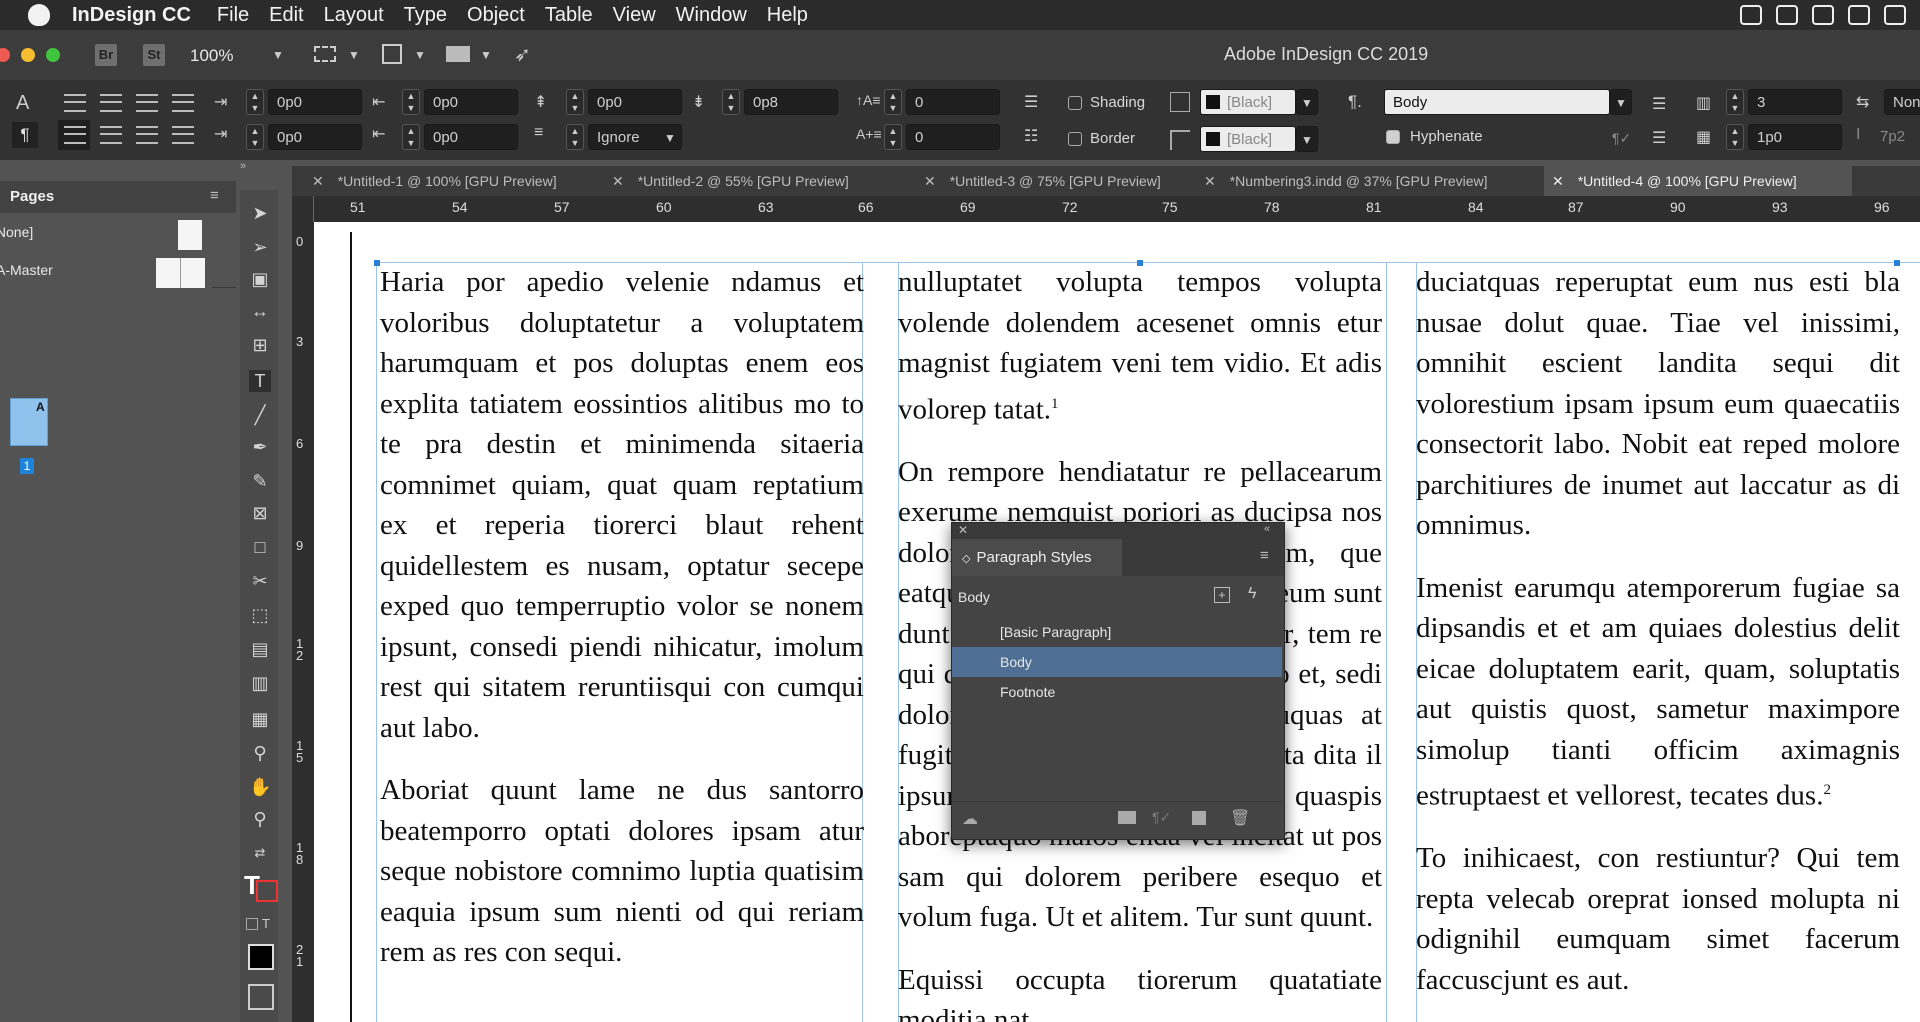 The height and width of the screenshot is (1022, 1920). I want to click on gap-tool-icon: ↔, so click(260, 311).